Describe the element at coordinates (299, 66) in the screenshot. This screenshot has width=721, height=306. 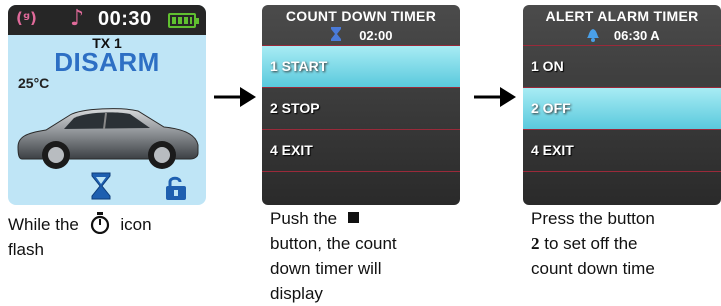
I see `menu-item-label: 1 START` at that location.